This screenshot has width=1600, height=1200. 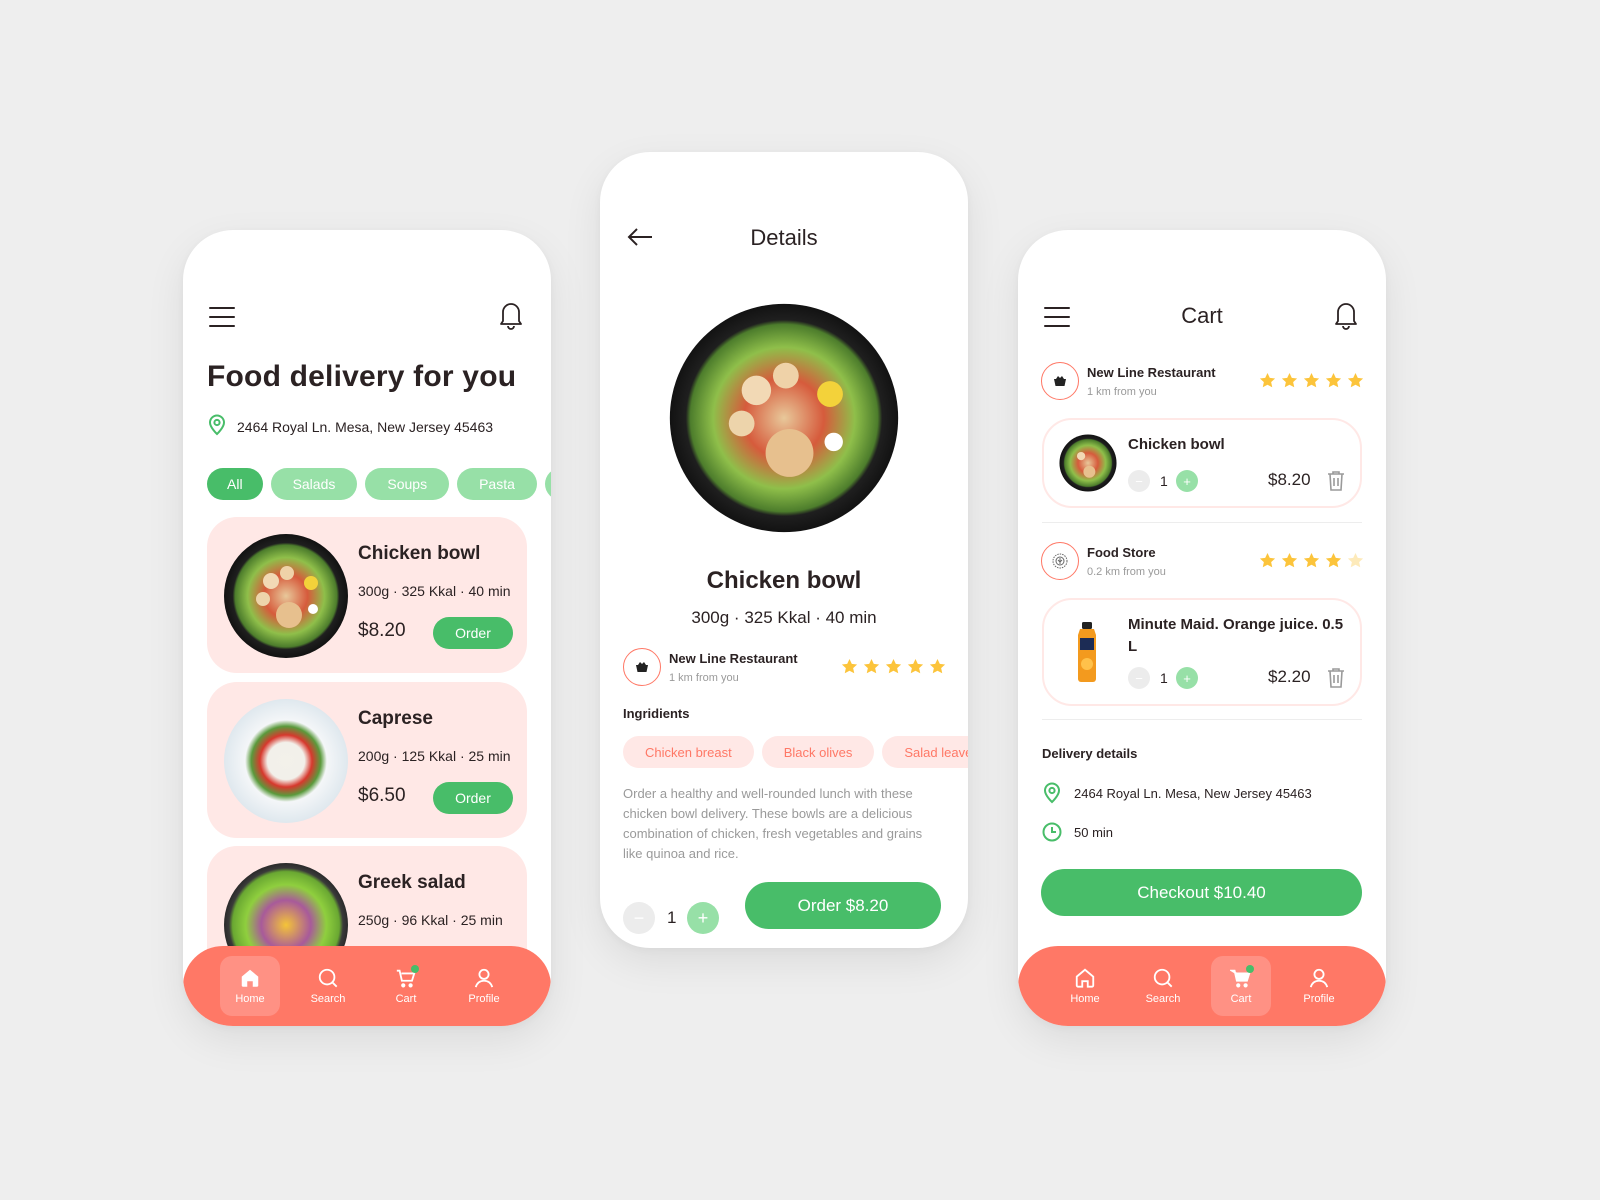 What do you see at coordinates (1103, 561) in the screenshot?
I see `store-row: Food Store 0.2 km from you` at bounding box center [1103, 561].